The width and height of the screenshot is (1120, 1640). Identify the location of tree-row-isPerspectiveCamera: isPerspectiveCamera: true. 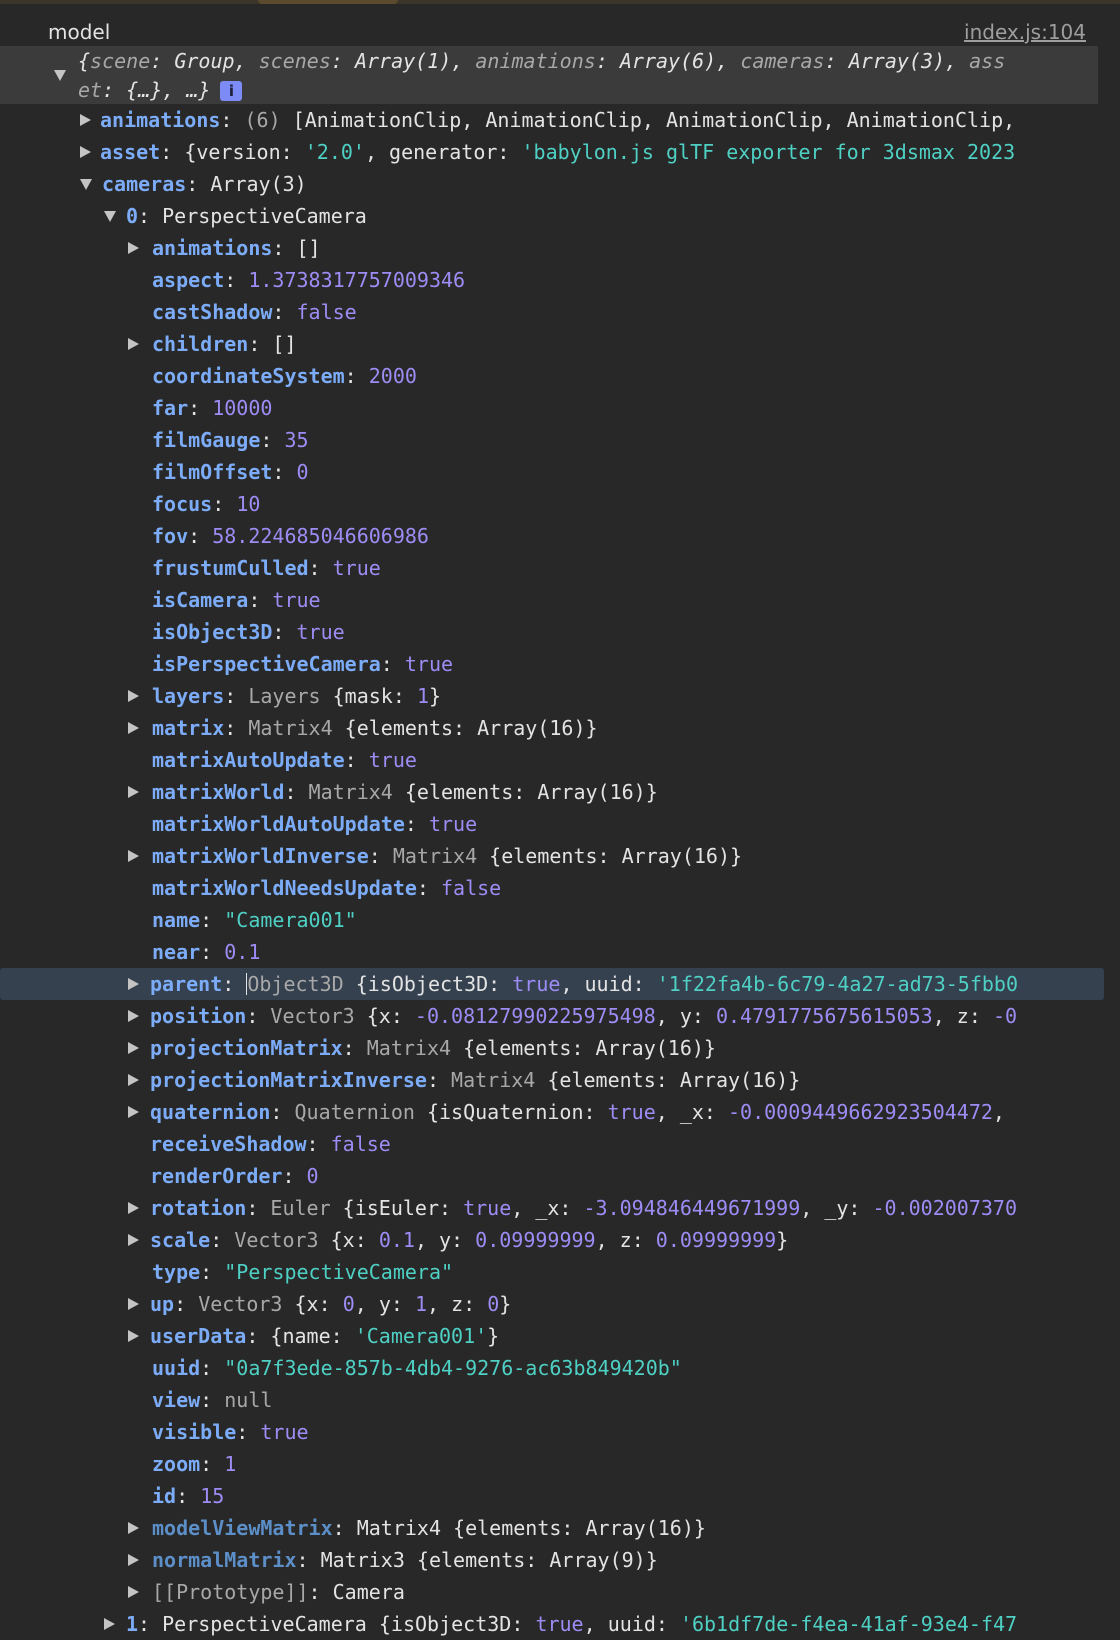
(303, 664).